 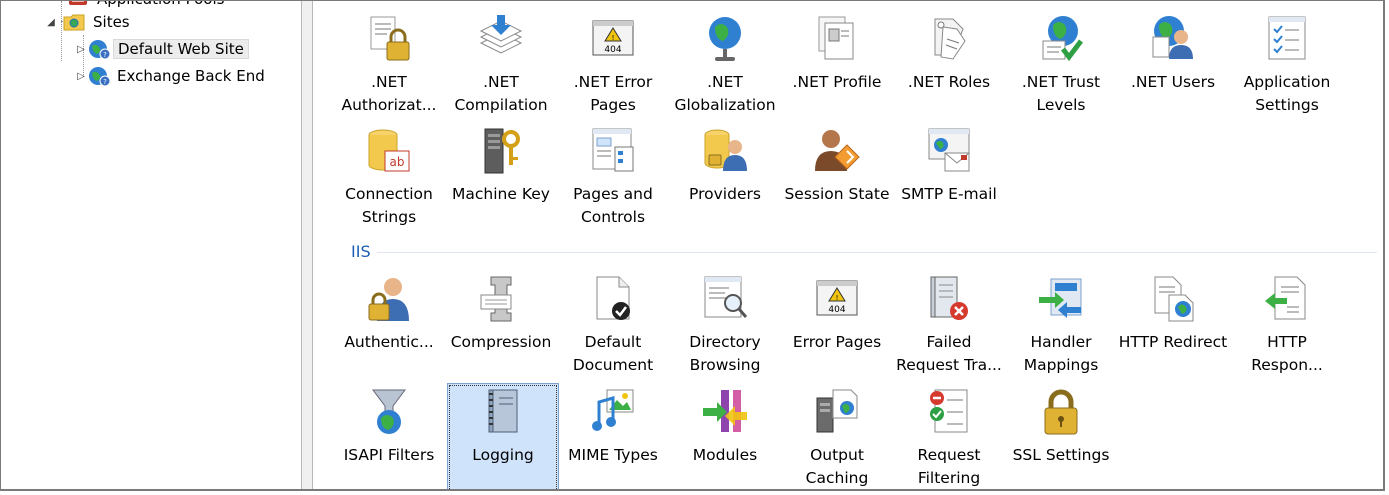 What do you see at coordinates (1061, 326) in the screenshot?
I see `feature-handler-mappings: Handler Mappings` at bounding box center [1061, 326].